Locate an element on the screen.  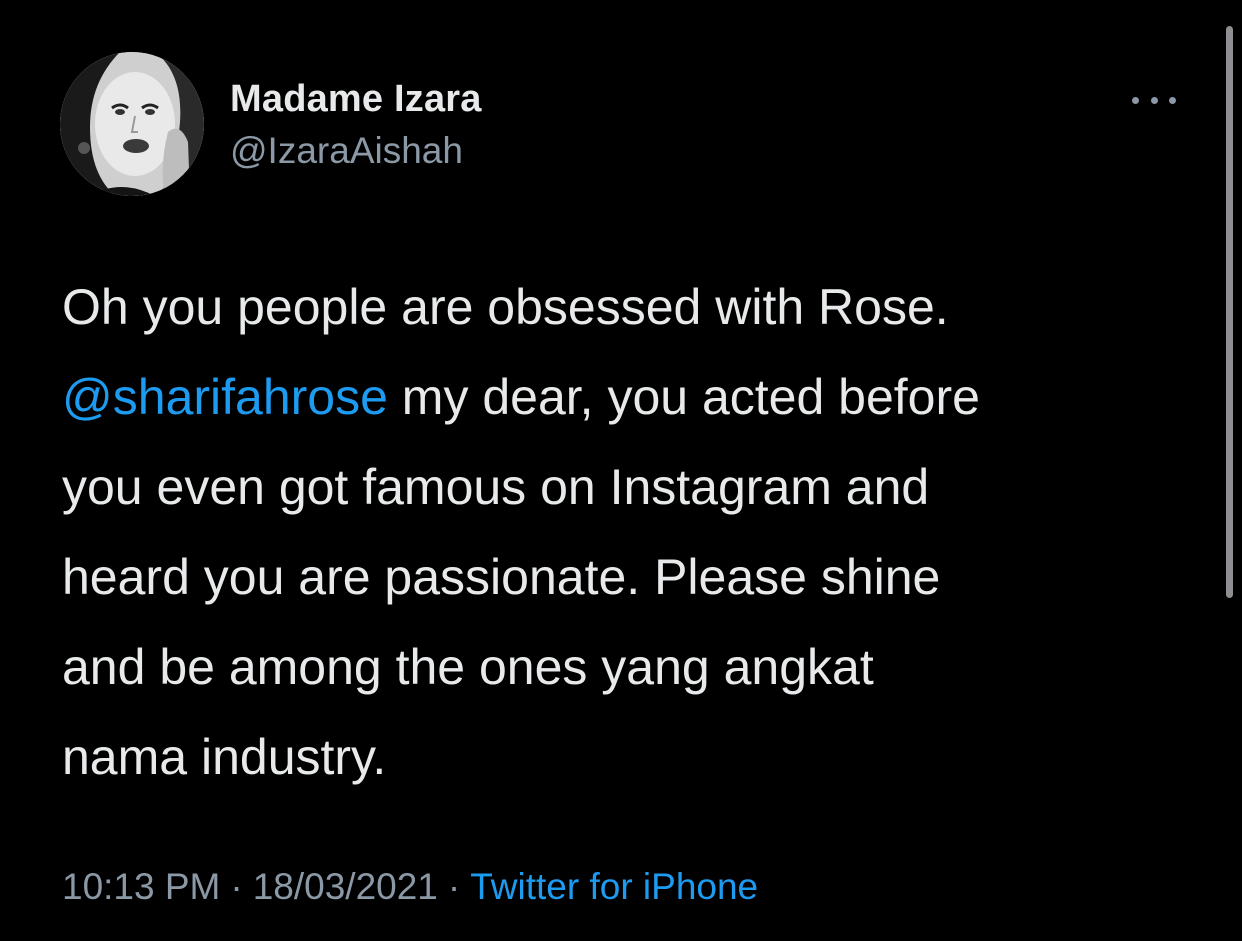
tweet-text-line: nama industry. is located at coordinates (224, 757).